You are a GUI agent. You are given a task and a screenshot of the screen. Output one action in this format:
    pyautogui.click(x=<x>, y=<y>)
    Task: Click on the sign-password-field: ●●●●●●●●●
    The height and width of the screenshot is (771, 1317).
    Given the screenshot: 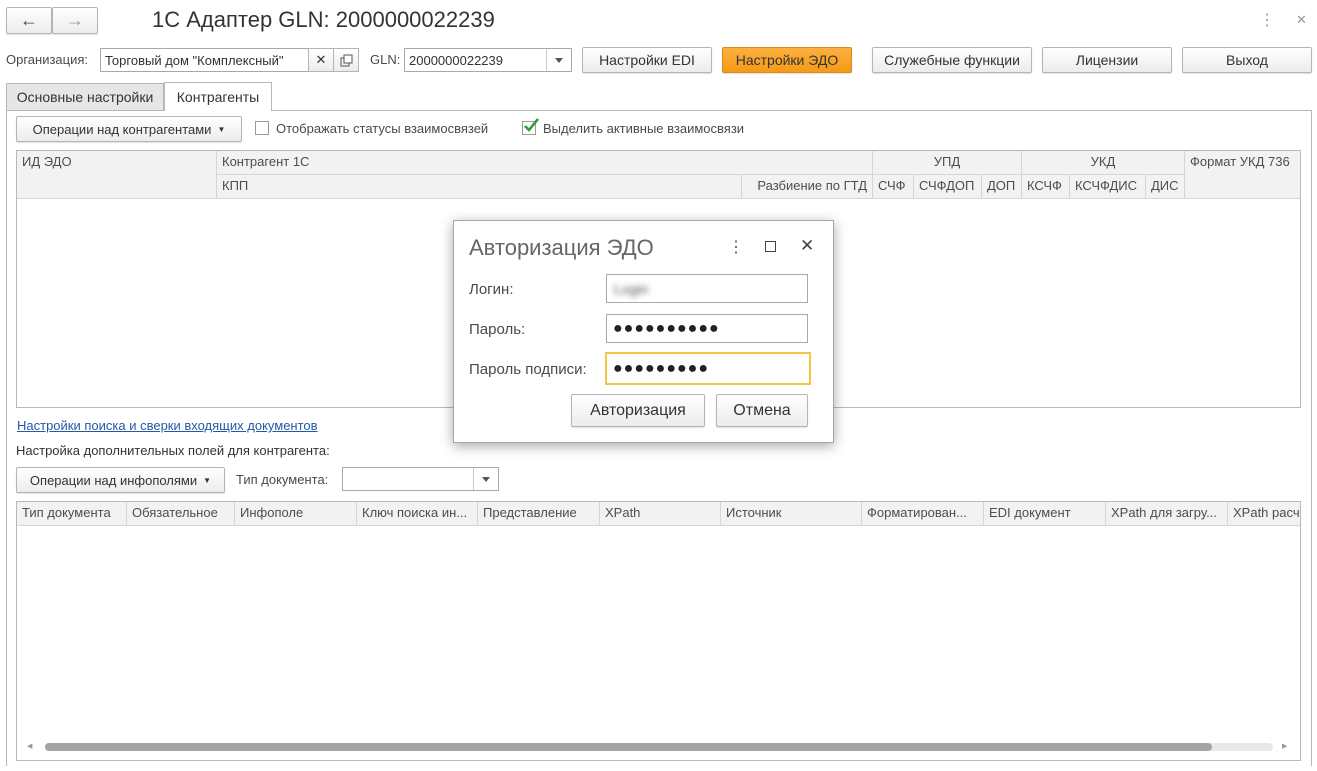 What is the action you would take?
    pyautogui.click(x=708, y=368)
    